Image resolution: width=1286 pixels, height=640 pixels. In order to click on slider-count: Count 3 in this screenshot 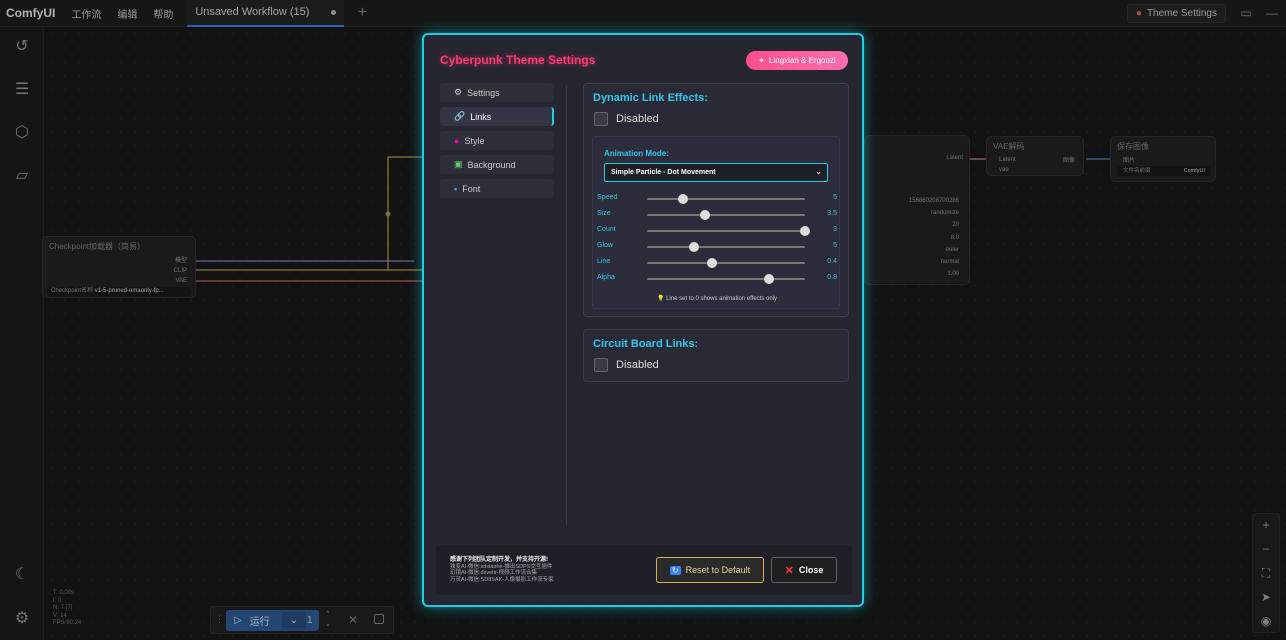, I will do `click(717, 231)`.